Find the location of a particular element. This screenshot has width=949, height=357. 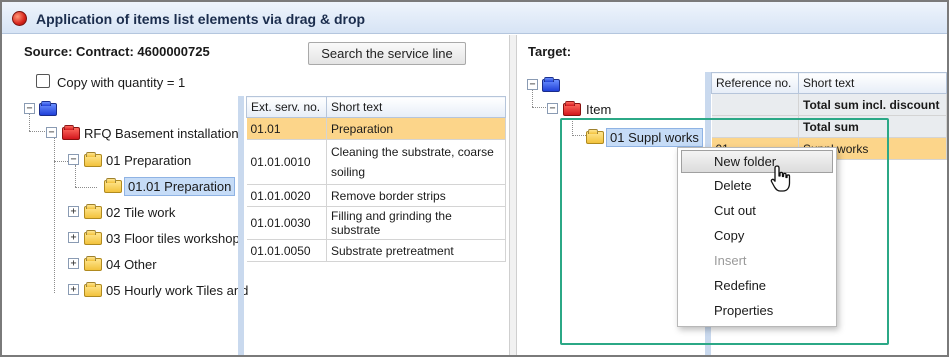

tree-label: 02 Tile work is located at coordinates (141, 212).